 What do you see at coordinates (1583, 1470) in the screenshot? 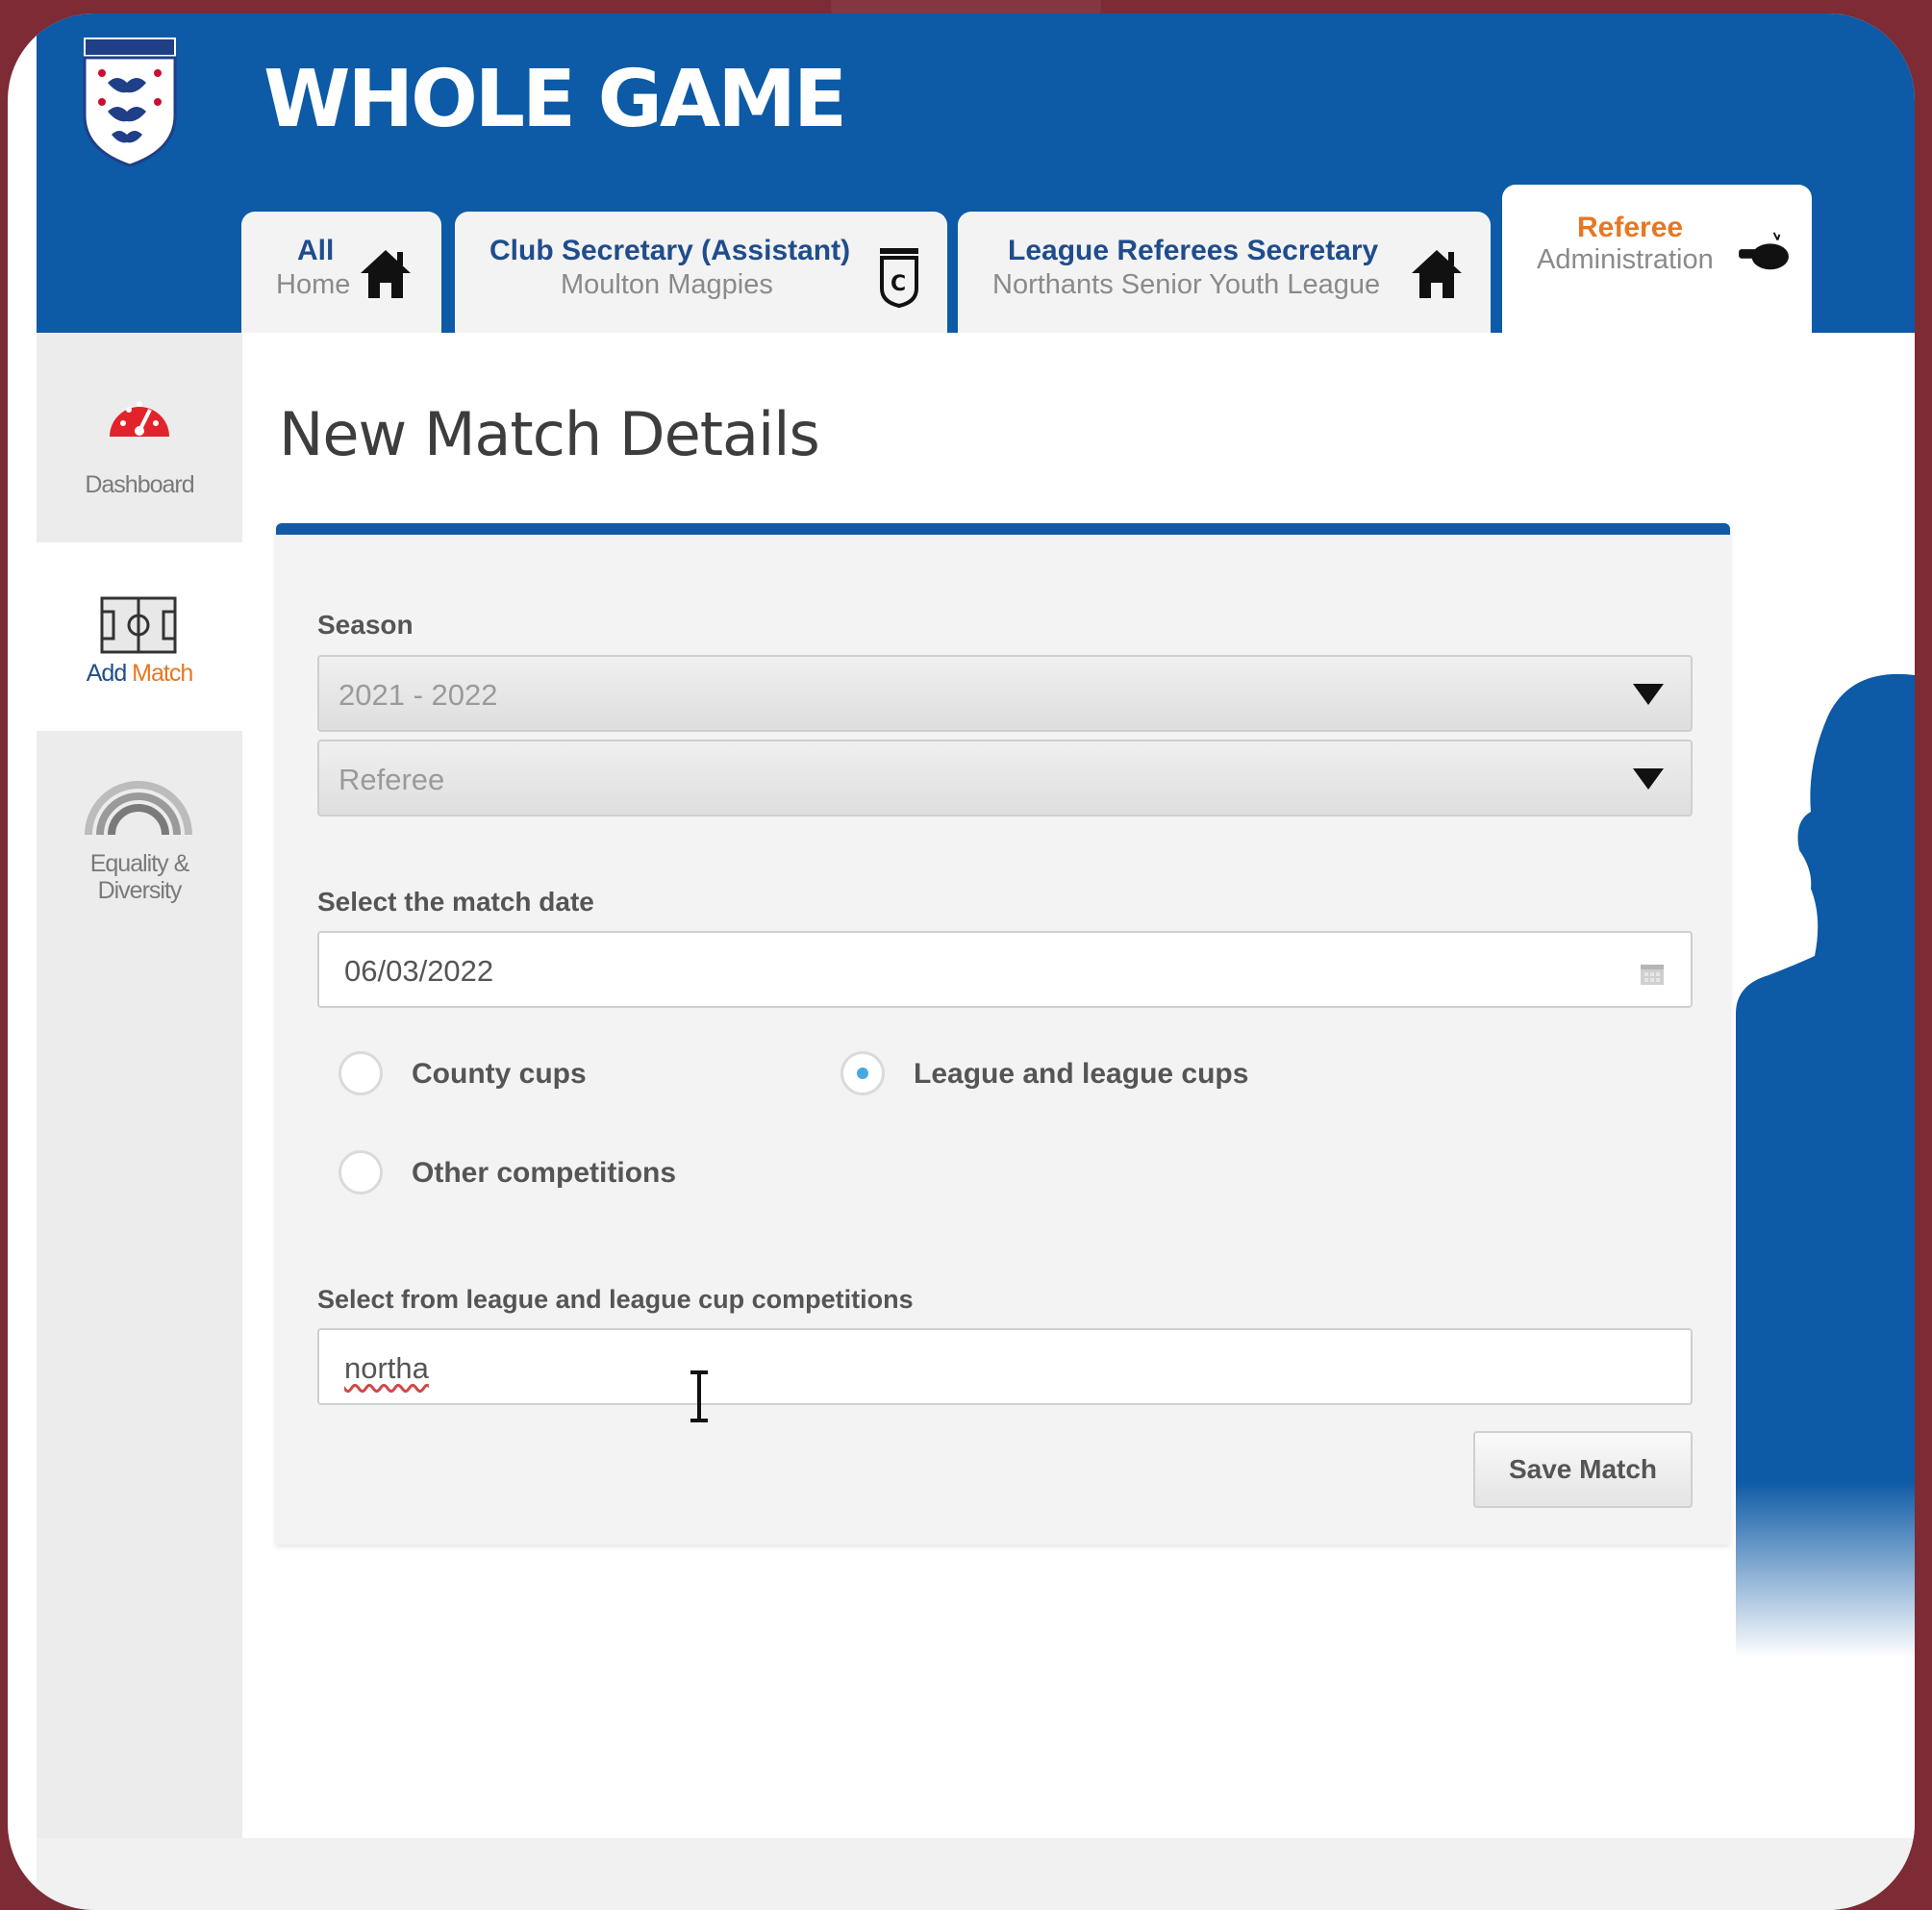
I see `save-match-button: Save Match` at bounding box center [1583, 1470].